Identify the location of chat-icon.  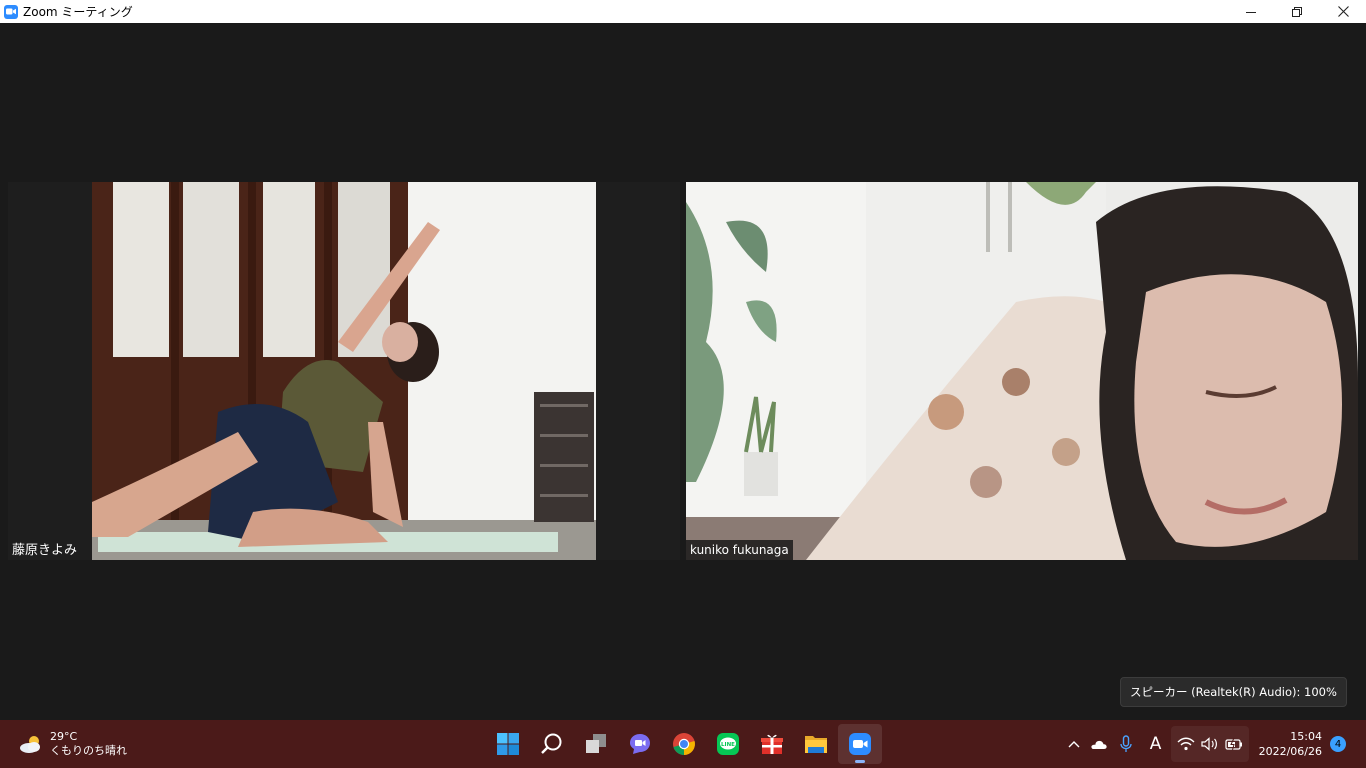
(640, 744).